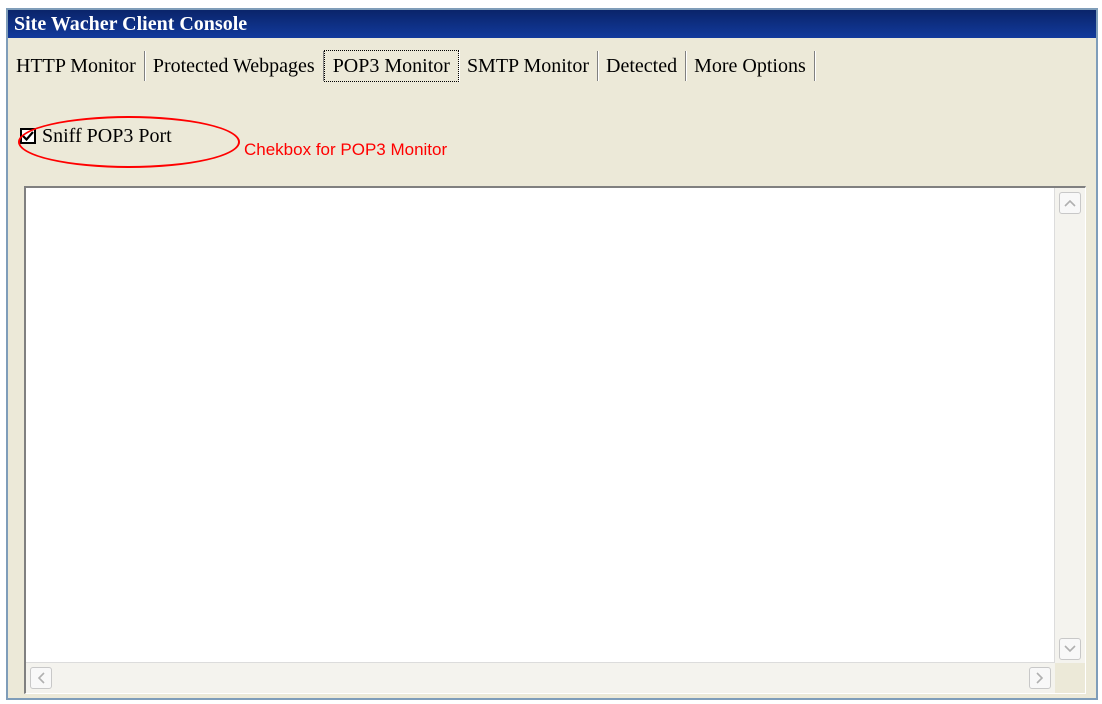 This screenshot has height=704, width=1102. I want to click on sniff-pop3-checkbox, so click(28, 136).